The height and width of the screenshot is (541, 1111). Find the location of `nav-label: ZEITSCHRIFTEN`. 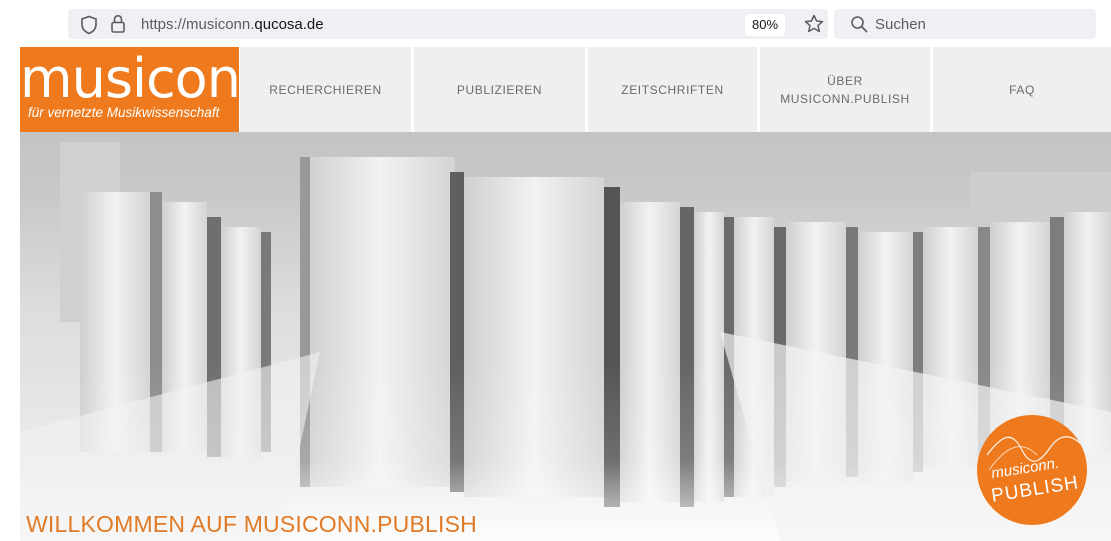

nav-label: ZEITSCHRIFTEN is located at coordinates (672, 89).